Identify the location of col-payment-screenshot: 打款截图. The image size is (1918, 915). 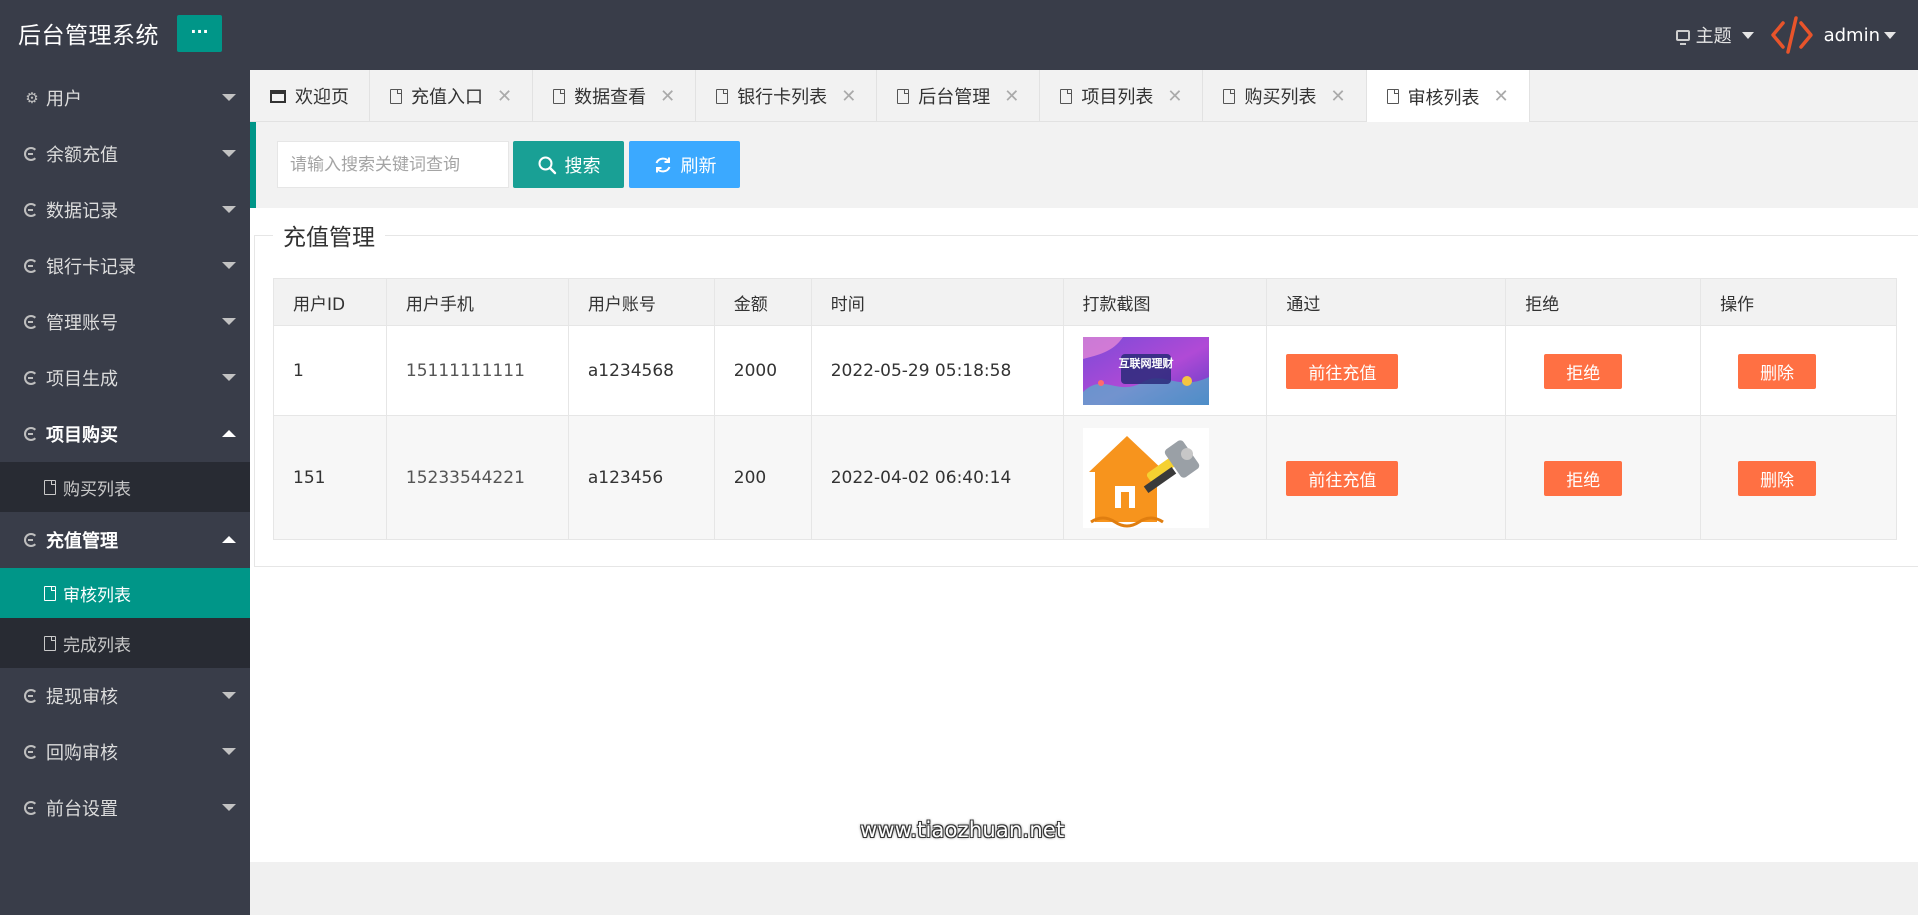
(1165, 302).